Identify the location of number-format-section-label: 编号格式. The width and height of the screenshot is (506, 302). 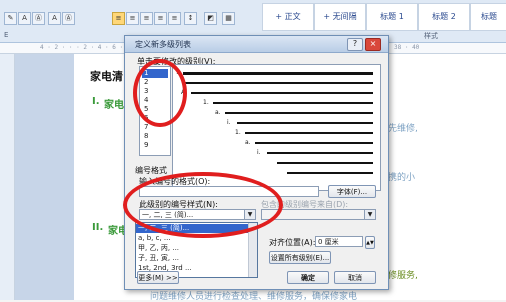
(151, 170).